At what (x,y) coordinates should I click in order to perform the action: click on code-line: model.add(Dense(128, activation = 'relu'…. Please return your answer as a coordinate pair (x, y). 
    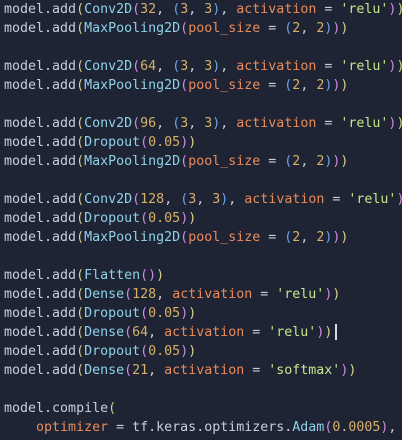
    Looking at the image, I should click on (201, 294).